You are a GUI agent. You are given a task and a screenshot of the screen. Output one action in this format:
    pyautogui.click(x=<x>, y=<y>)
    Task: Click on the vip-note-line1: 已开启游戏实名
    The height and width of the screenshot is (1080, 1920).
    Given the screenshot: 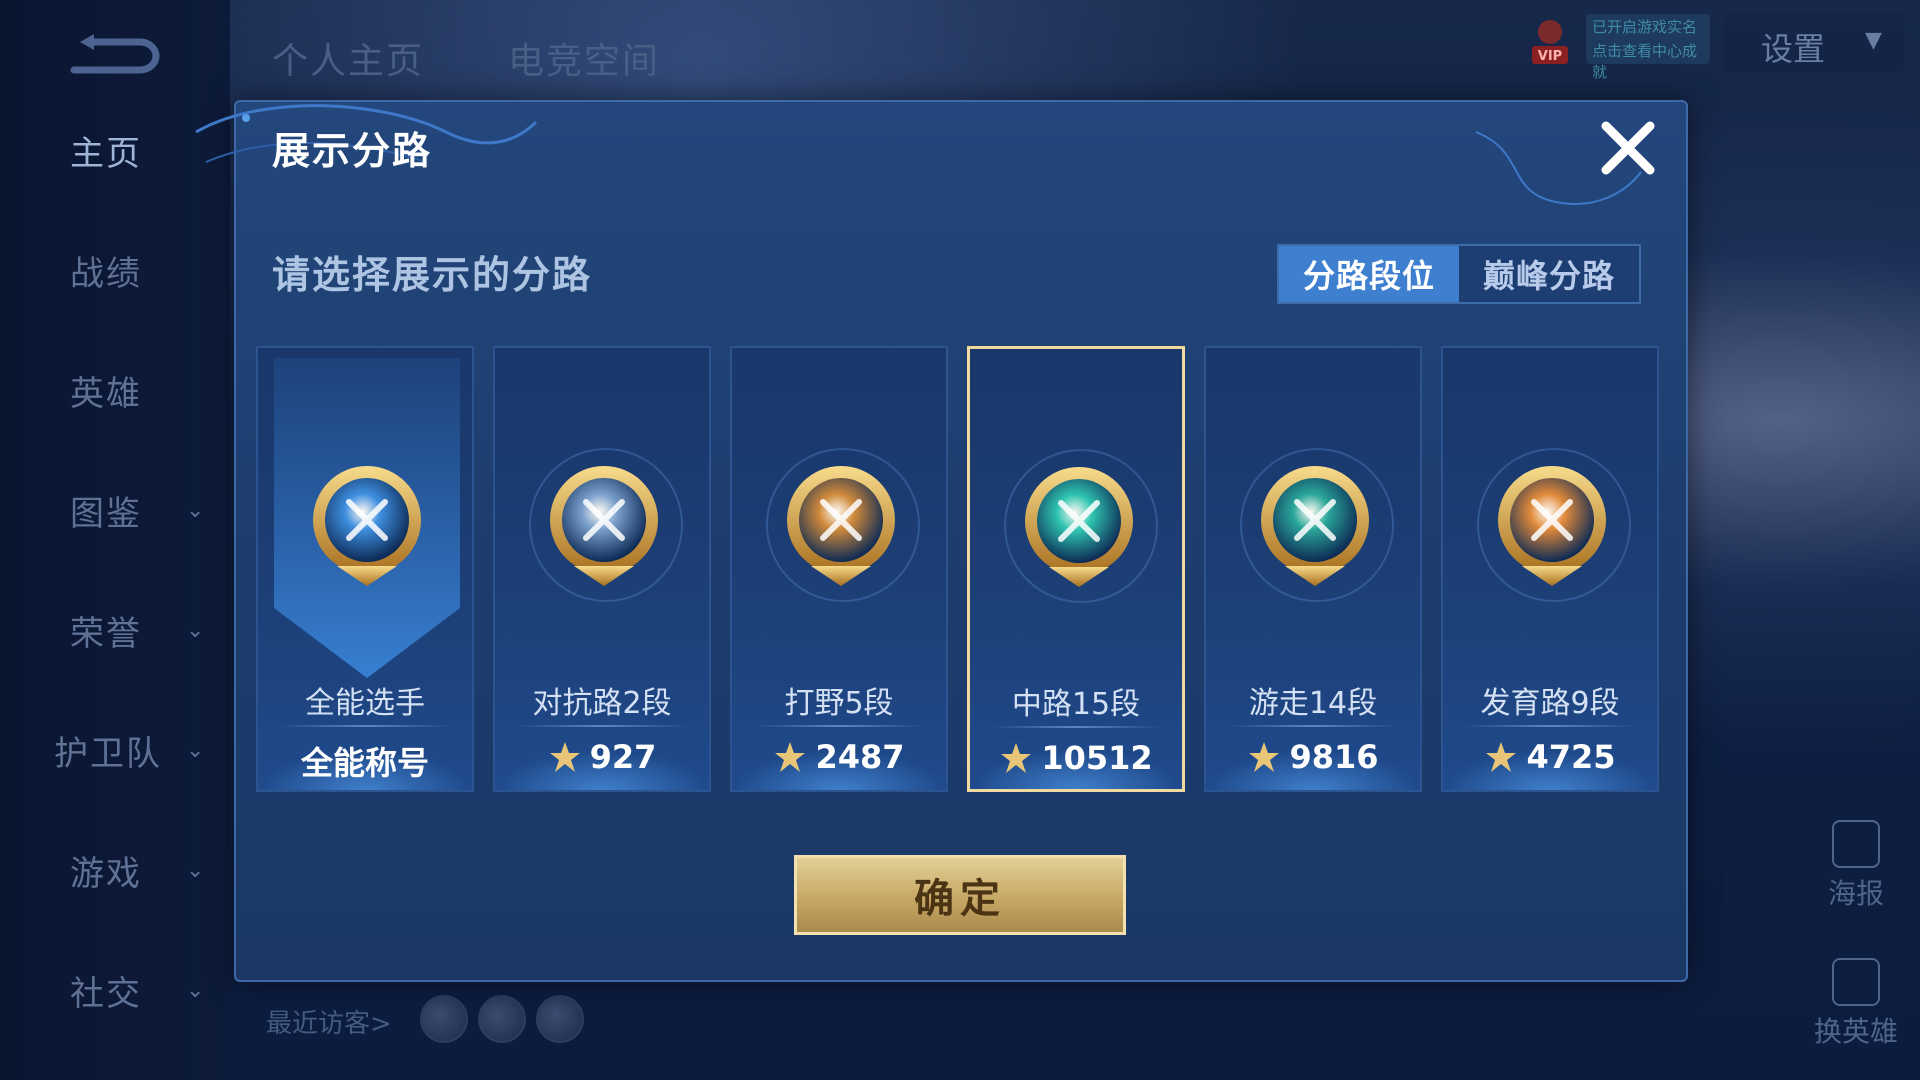 What is the action you would take?
    pyautogui.click(x=1645, y=27)
    